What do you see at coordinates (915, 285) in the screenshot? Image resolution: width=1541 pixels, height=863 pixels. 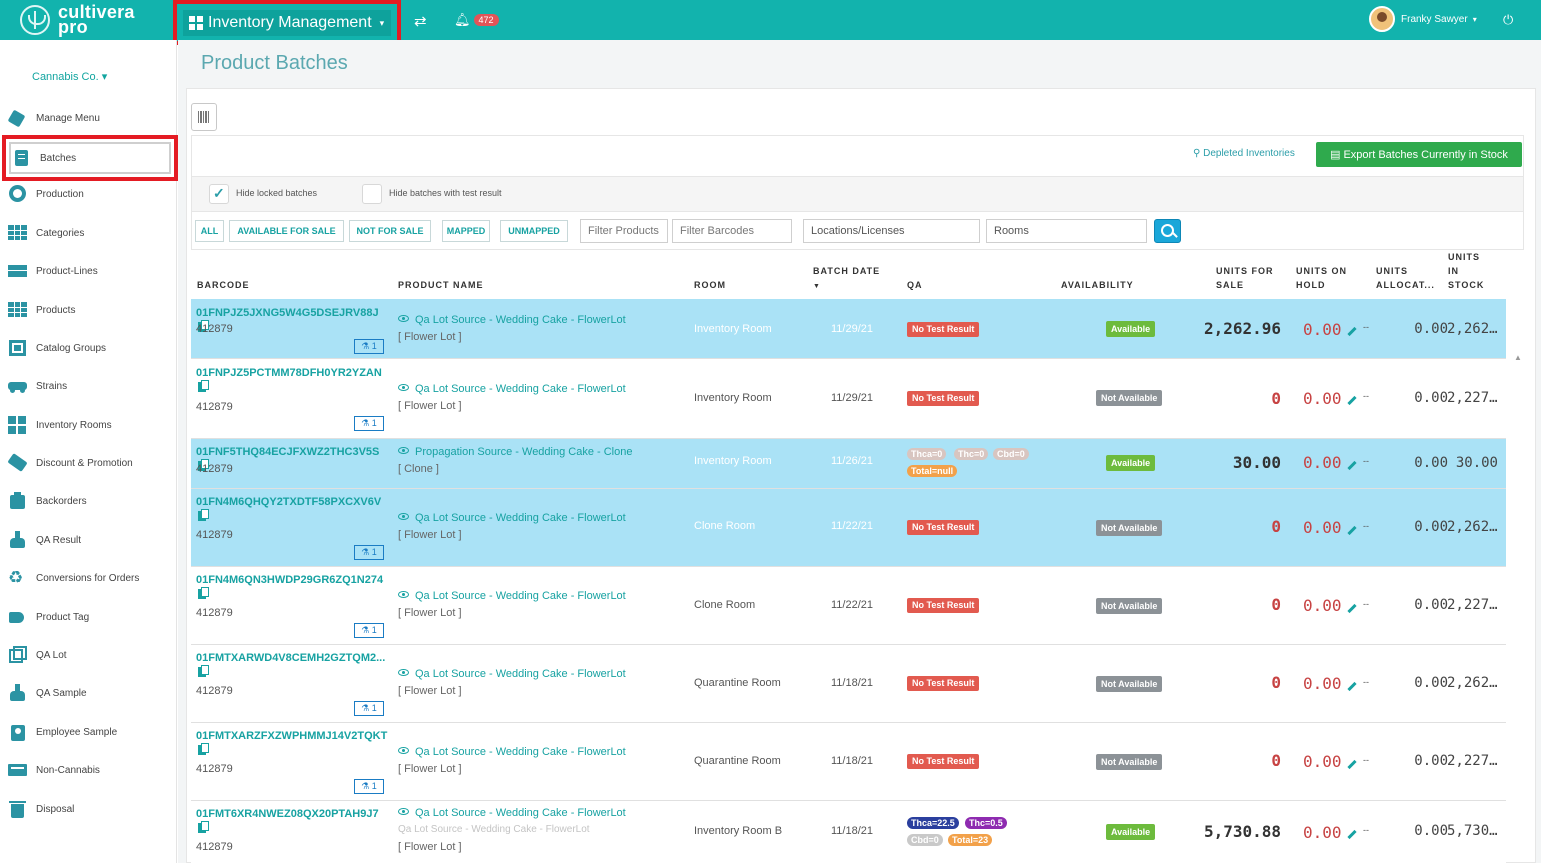 I see `col-qa: QA` at bounding box center [915, 285].